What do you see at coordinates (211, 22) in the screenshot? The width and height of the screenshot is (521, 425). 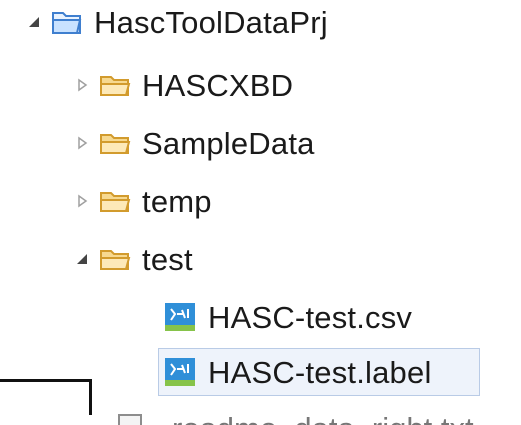 I see `tree-item-label: HascToolDataPrj` at bounding box center [211, 22].